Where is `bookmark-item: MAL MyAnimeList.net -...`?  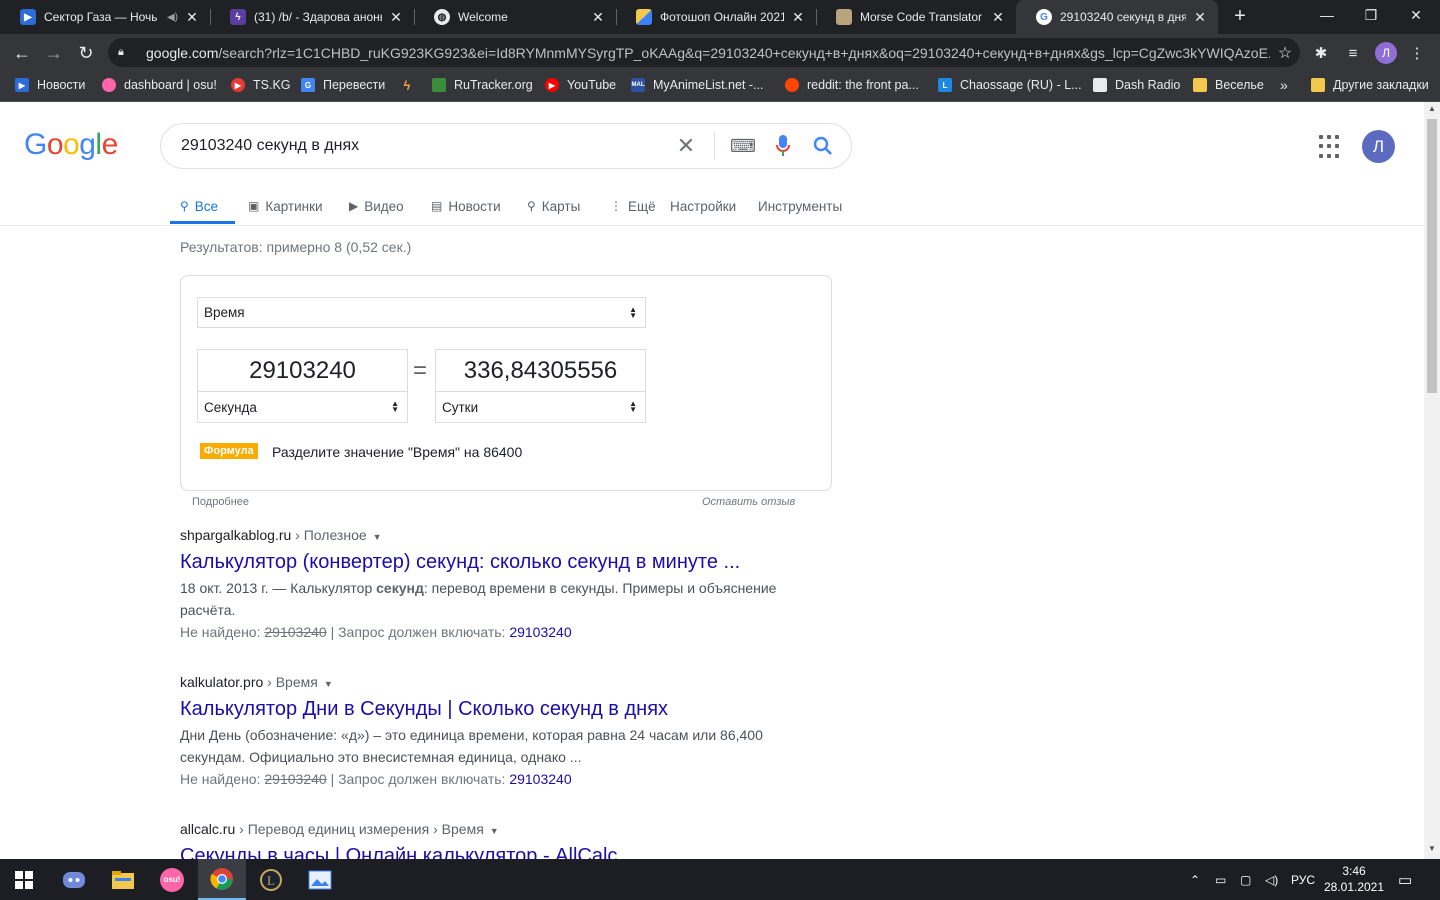 bookmark-item: MAL MyAnimeList.net -... is located at coordinates (697, 85).